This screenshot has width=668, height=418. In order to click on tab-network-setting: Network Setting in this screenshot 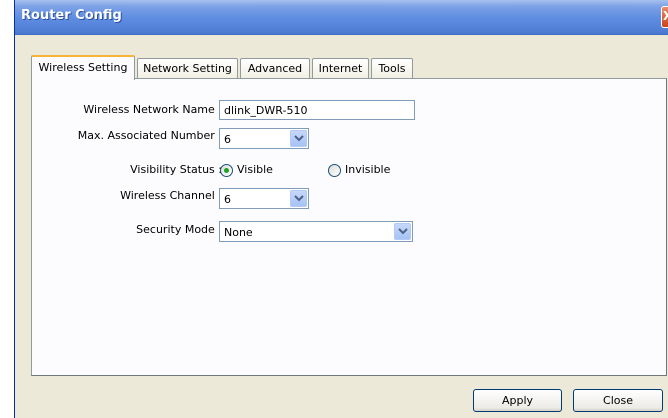, I will do `click(187, 68)`.